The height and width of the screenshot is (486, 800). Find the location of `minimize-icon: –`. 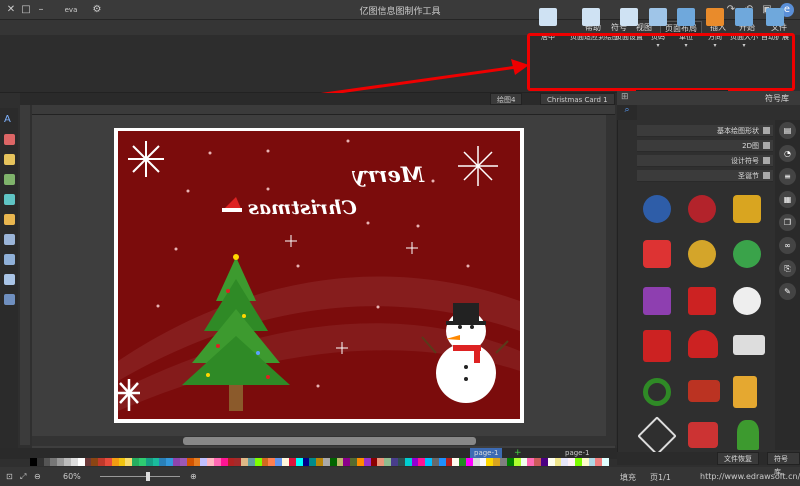

minimize-icon: – is located at coordinates (41, 10).